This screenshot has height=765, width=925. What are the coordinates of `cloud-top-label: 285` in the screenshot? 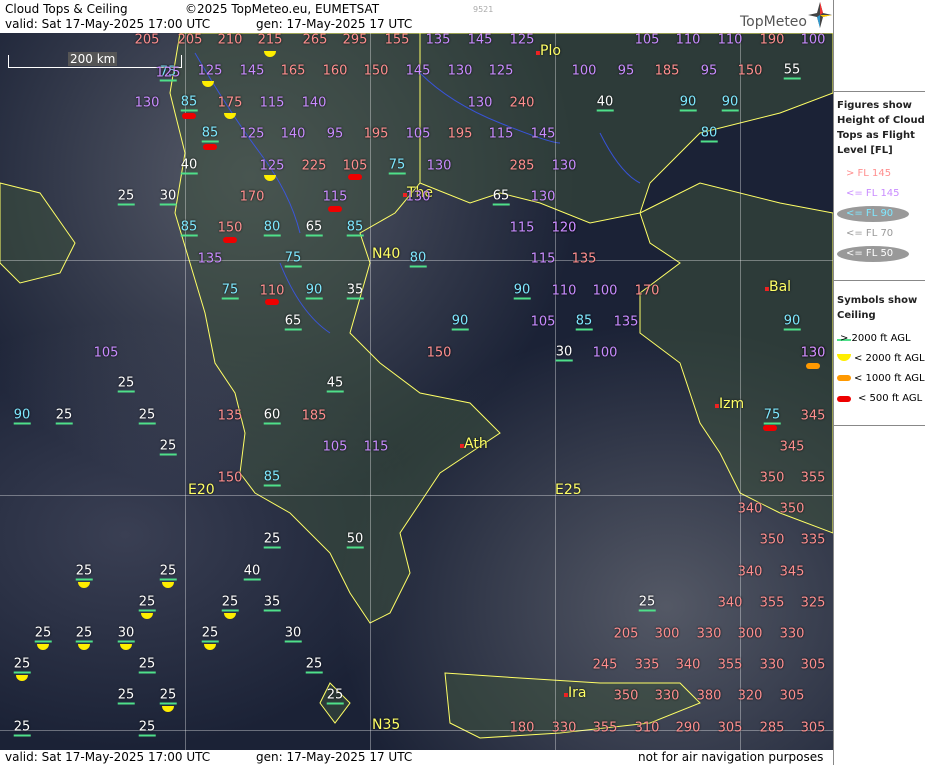 It's located at (772, 728).